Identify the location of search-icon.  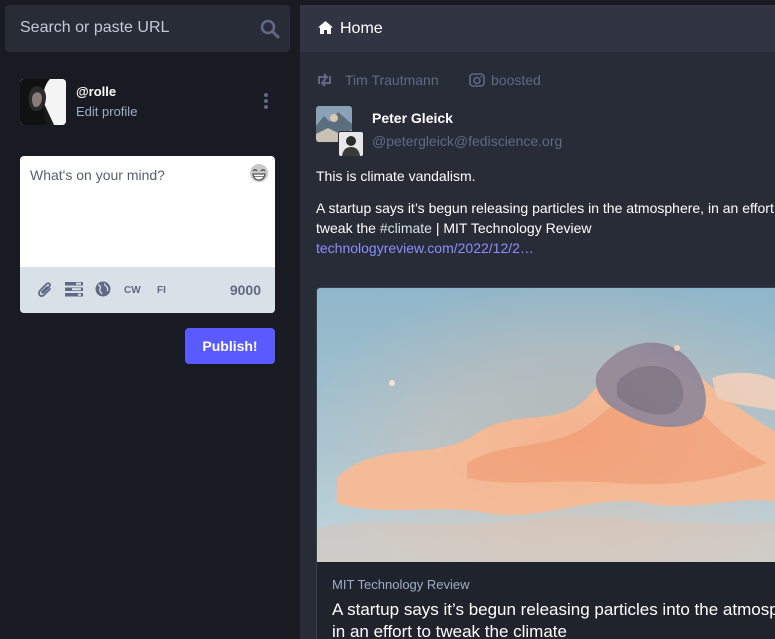
(270, 29).